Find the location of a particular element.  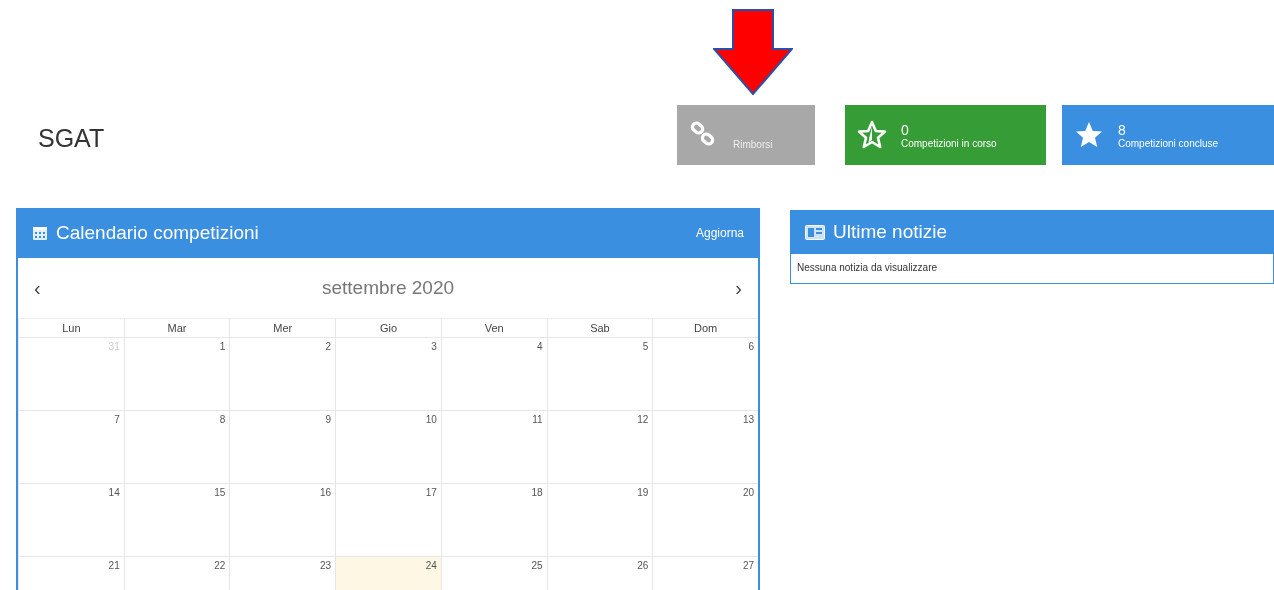

day-cell: 1 is located at coordinates (176, 373).